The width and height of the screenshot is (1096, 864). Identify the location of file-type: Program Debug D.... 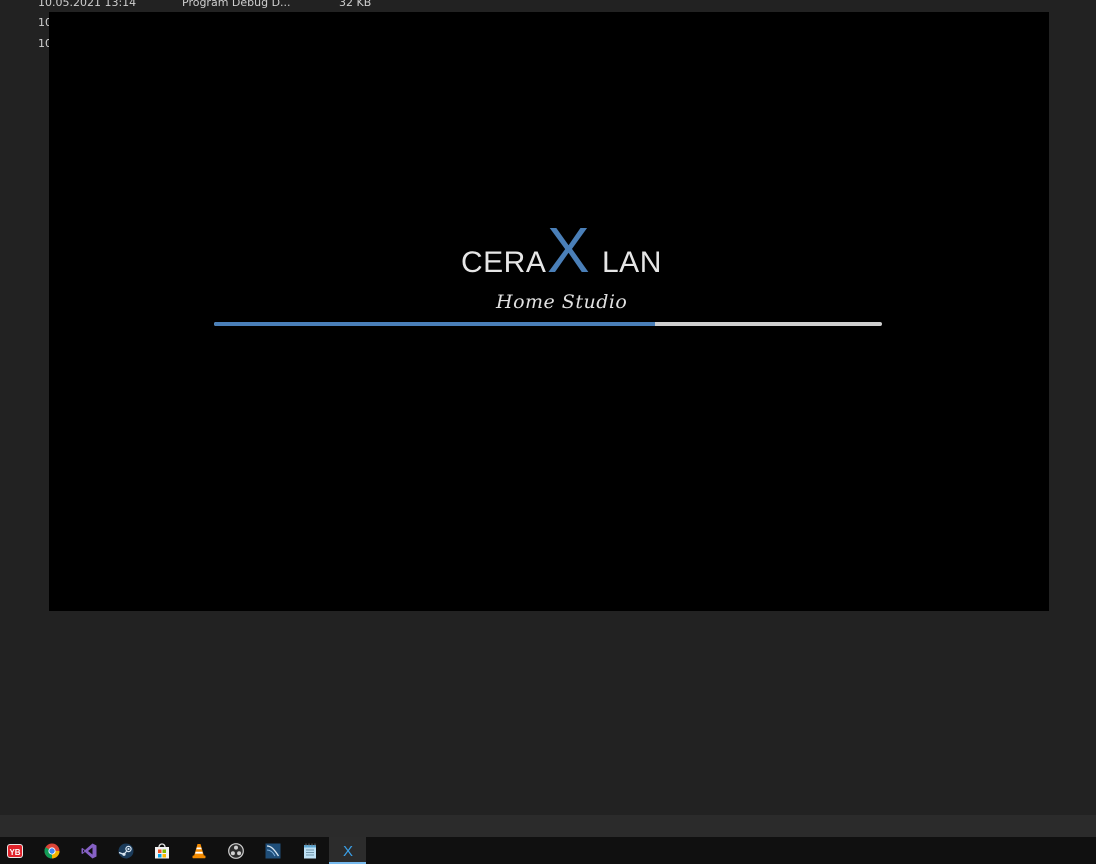
(236, 4).